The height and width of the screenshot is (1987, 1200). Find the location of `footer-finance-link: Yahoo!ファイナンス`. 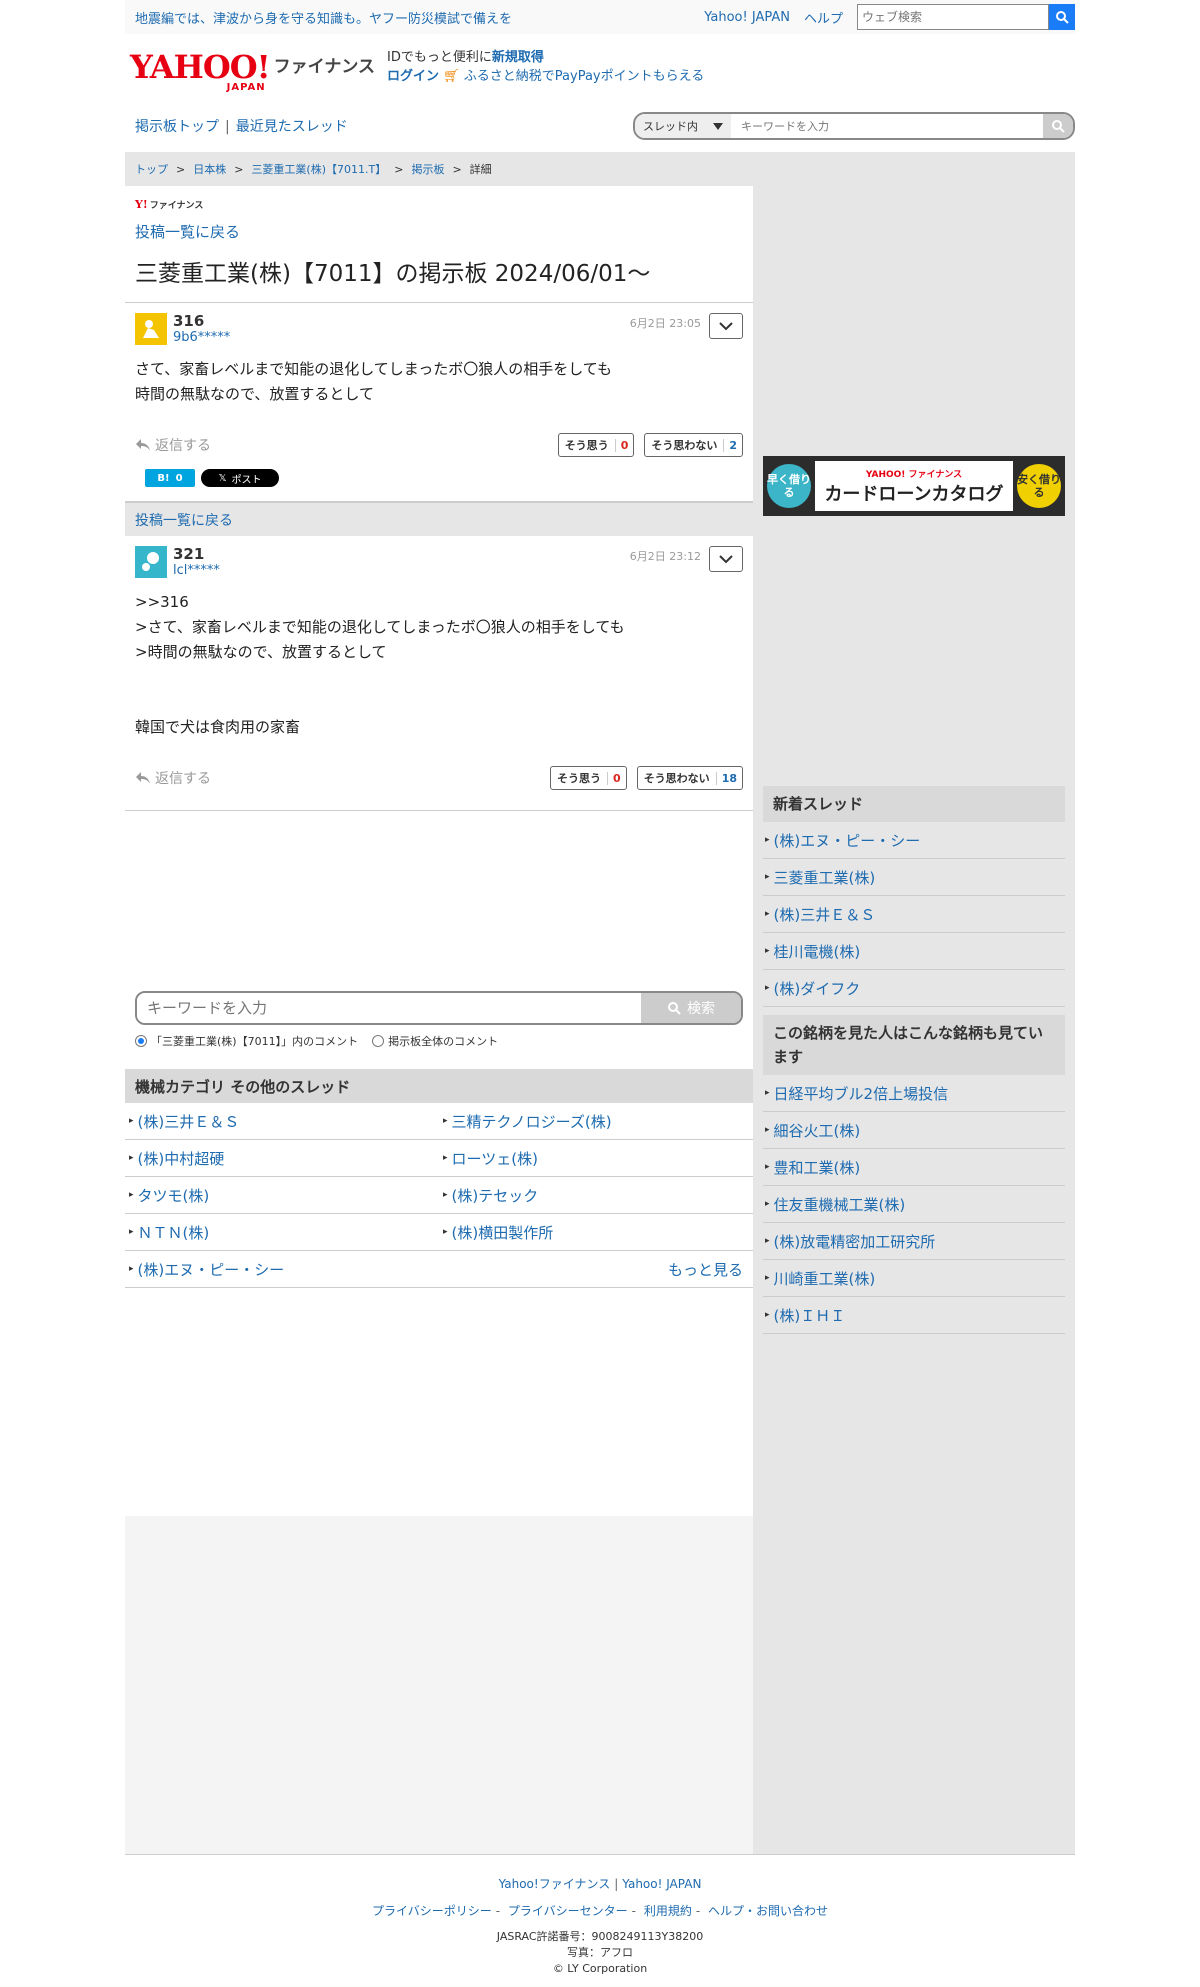

footer-finance-link: Yahoo!ファイナンス is located at coordinates (555, 1884).